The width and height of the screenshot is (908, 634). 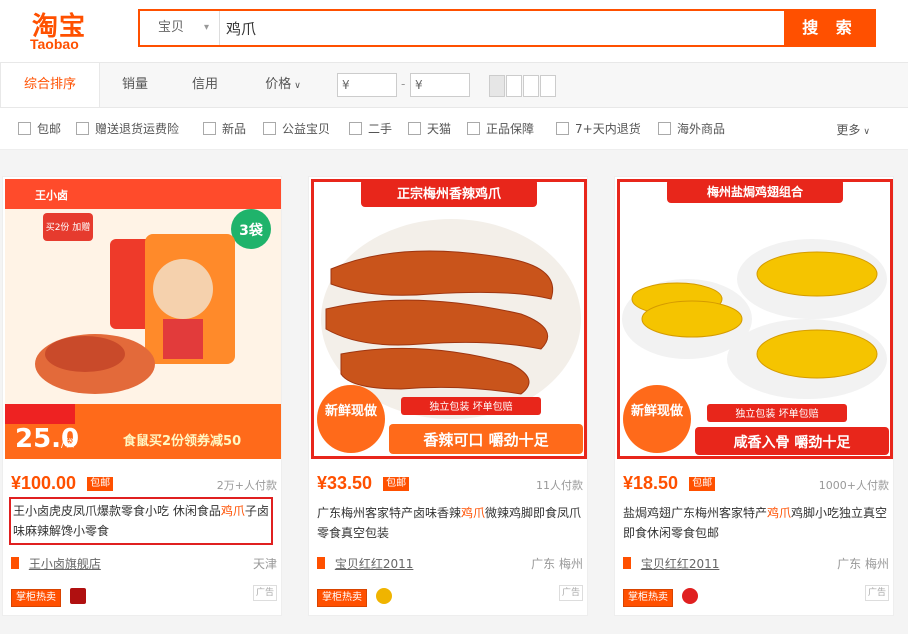 What do you see at coordinates (389, 513) in the screenshot?
I see `title-text: 广东梅州客家特产卤味香辣` at bounding box center [389, 513].